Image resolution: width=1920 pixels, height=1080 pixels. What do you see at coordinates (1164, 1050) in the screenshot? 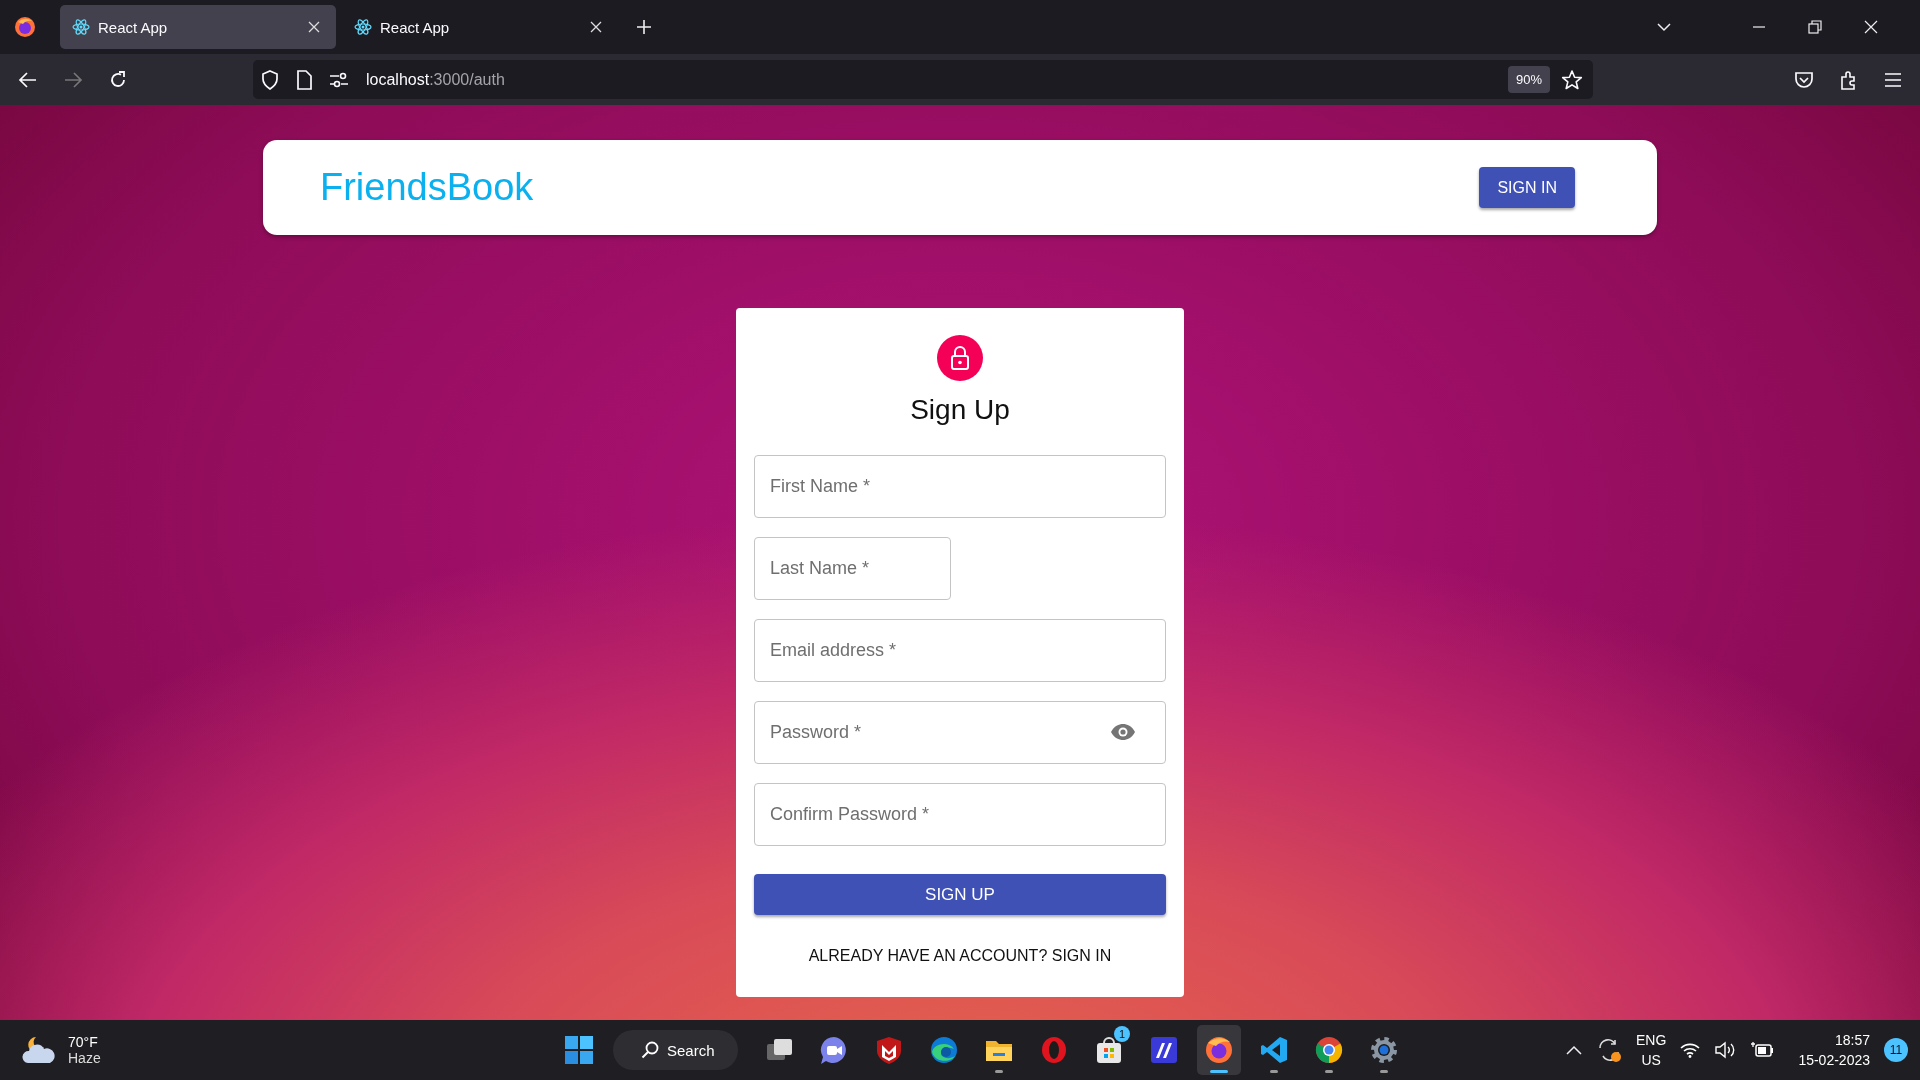
I see `slash-tile-icon` at bounding box center [1164, 1050].